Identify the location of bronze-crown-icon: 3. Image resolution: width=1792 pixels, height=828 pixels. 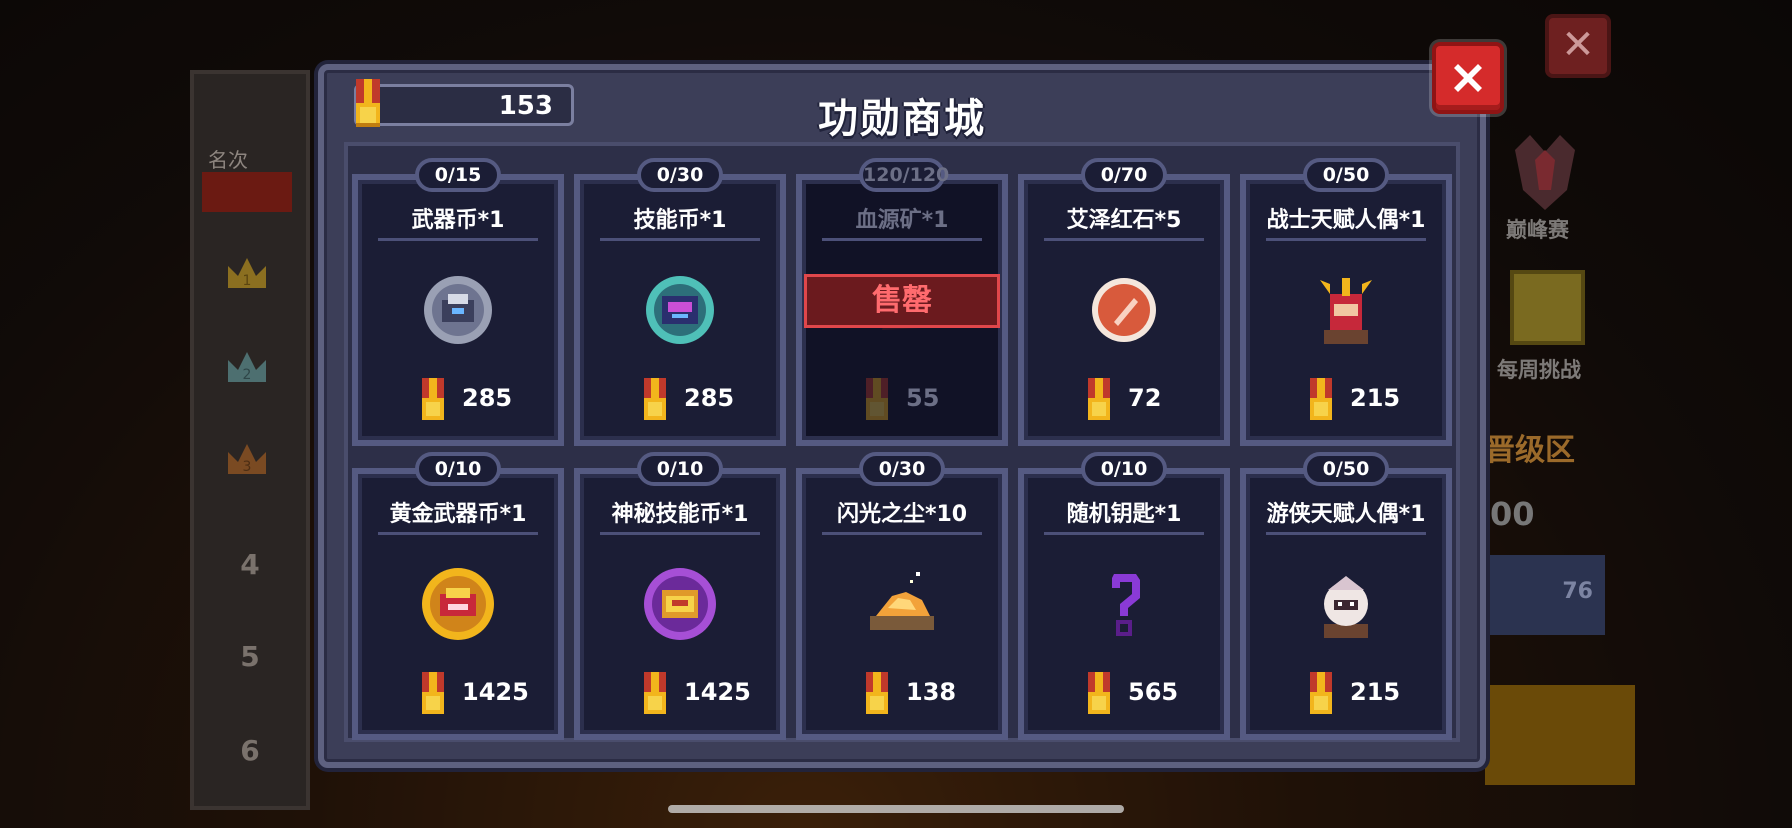
(247, 459).